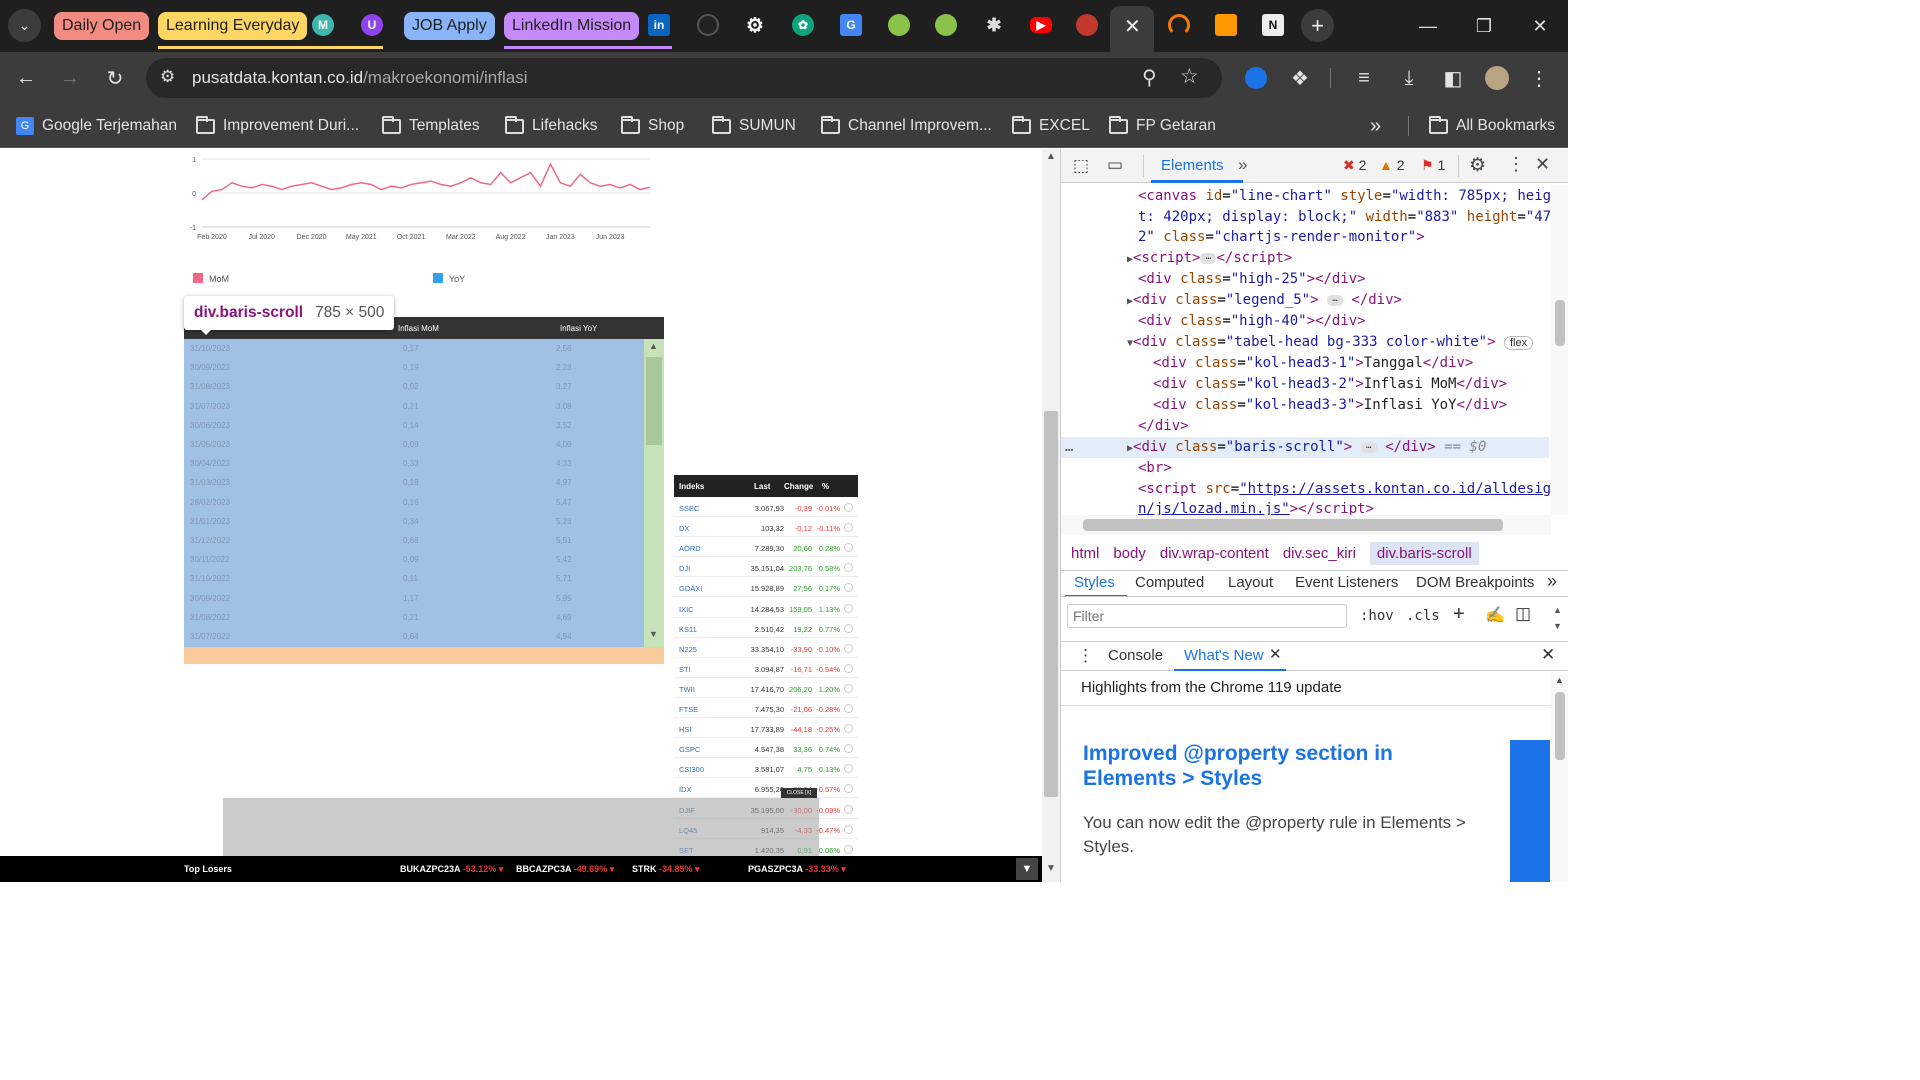 The width and height of the screenshot is (1920, 1080). Describe the element at coordinates (1497, 78) in the screenshot. I see `avatar` at that location.